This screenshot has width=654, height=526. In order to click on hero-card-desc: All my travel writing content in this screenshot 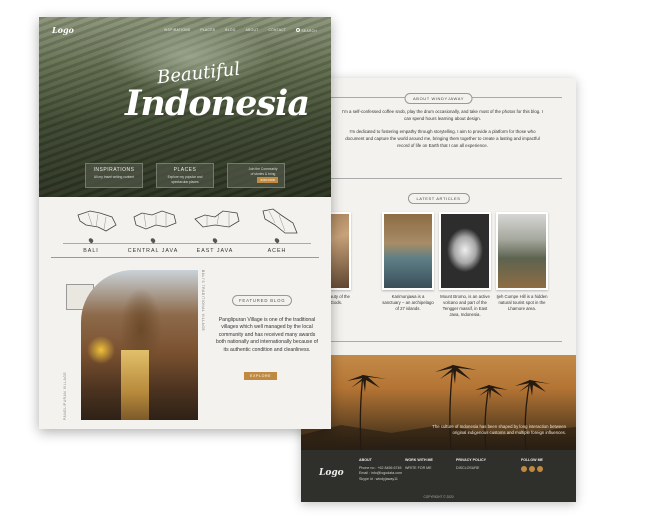, I will do `click(114, 177)`.